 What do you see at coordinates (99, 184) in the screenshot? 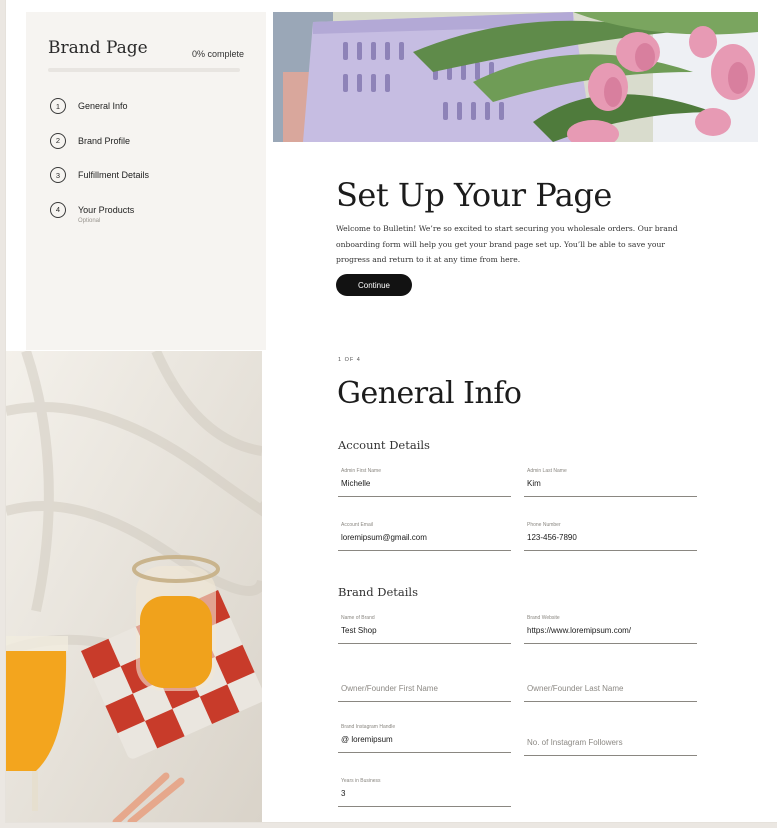
I see `sidebar-step-fulfillment-details: 3 Fulfillment Details` at bounding box center [99, 184].